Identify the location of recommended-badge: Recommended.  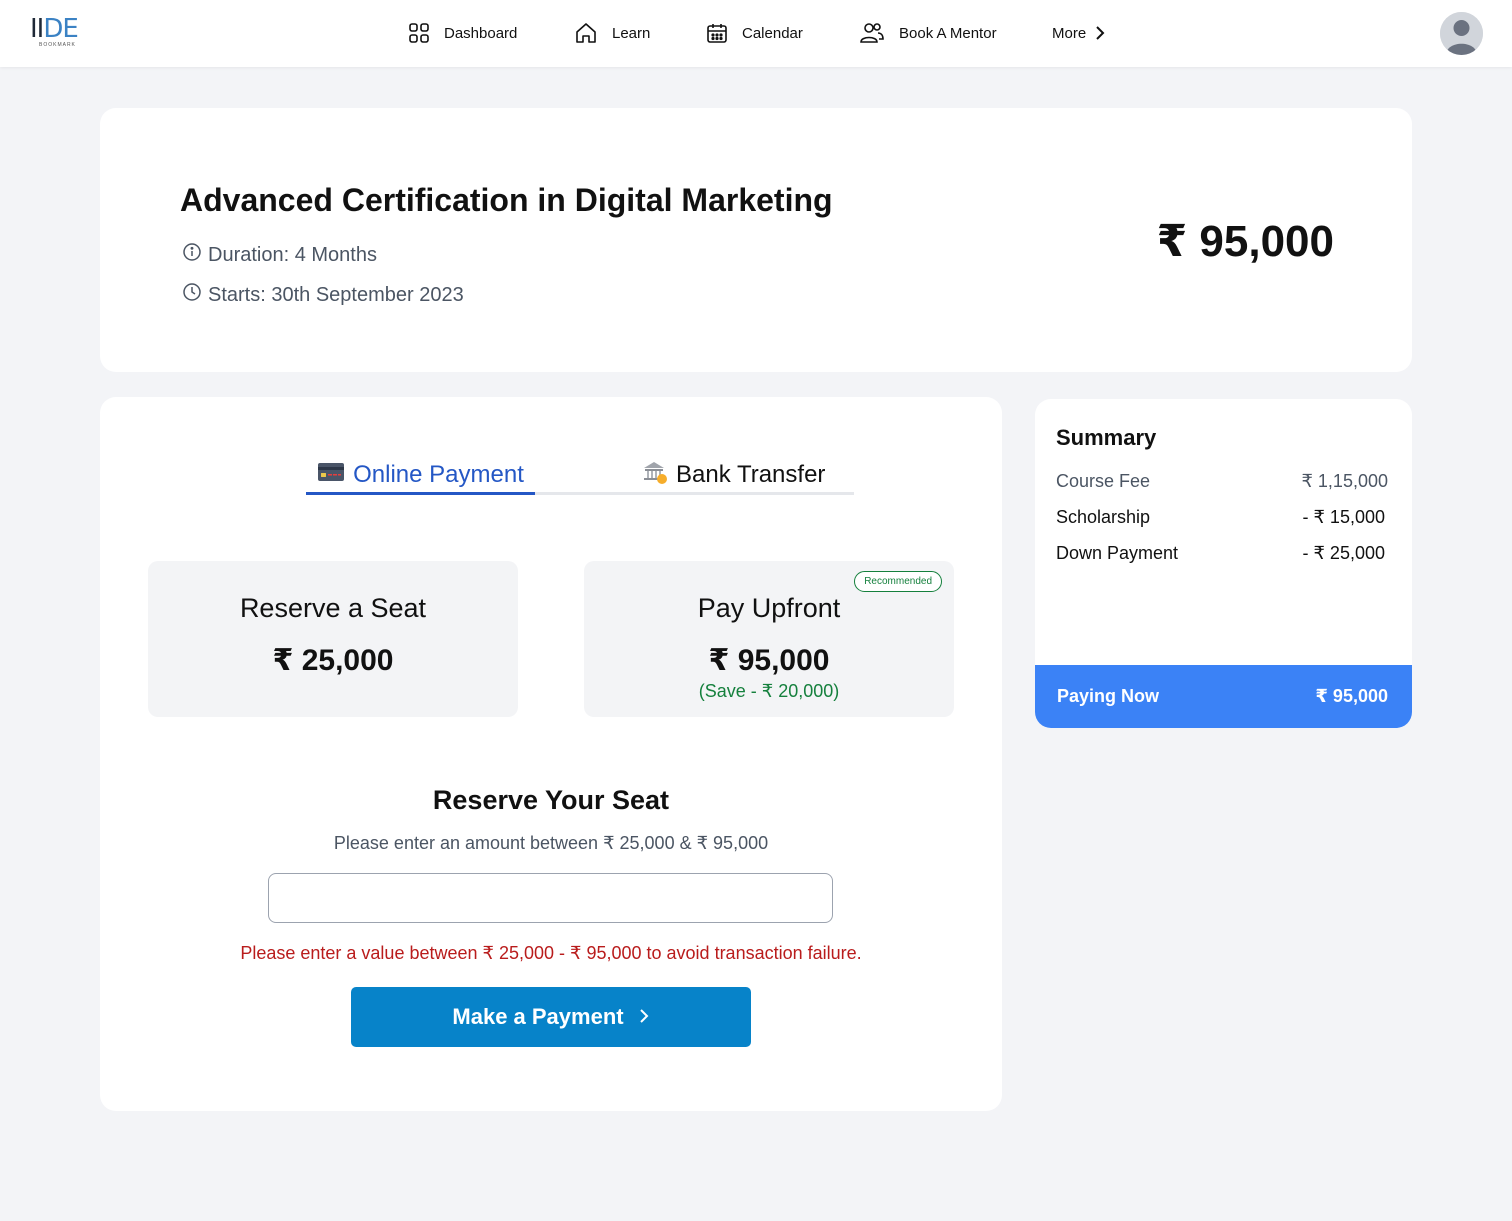
(898, 581).